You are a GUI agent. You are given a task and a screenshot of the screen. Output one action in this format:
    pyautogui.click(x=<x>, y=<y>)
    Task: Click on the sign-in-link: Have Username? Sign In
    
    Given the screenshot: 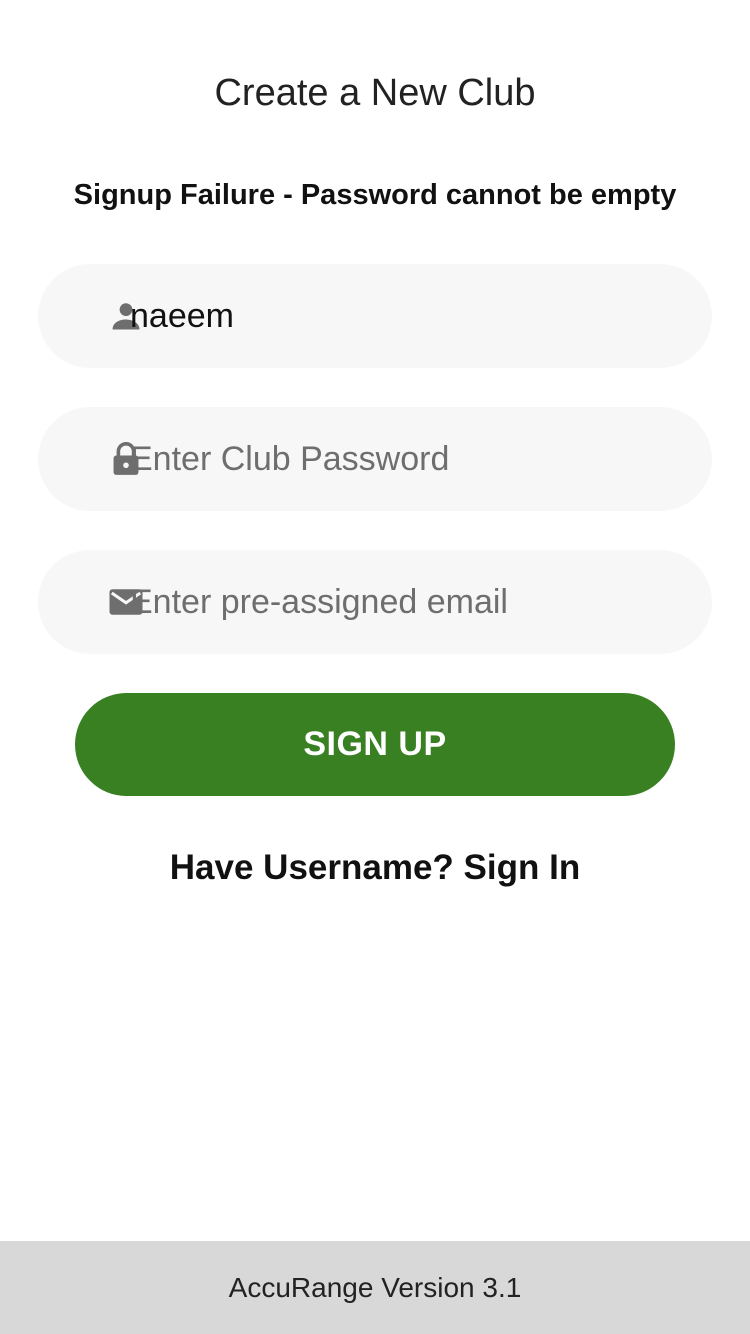 What is the action you would take?
    pyautogui.click(x=375, y=868)
    